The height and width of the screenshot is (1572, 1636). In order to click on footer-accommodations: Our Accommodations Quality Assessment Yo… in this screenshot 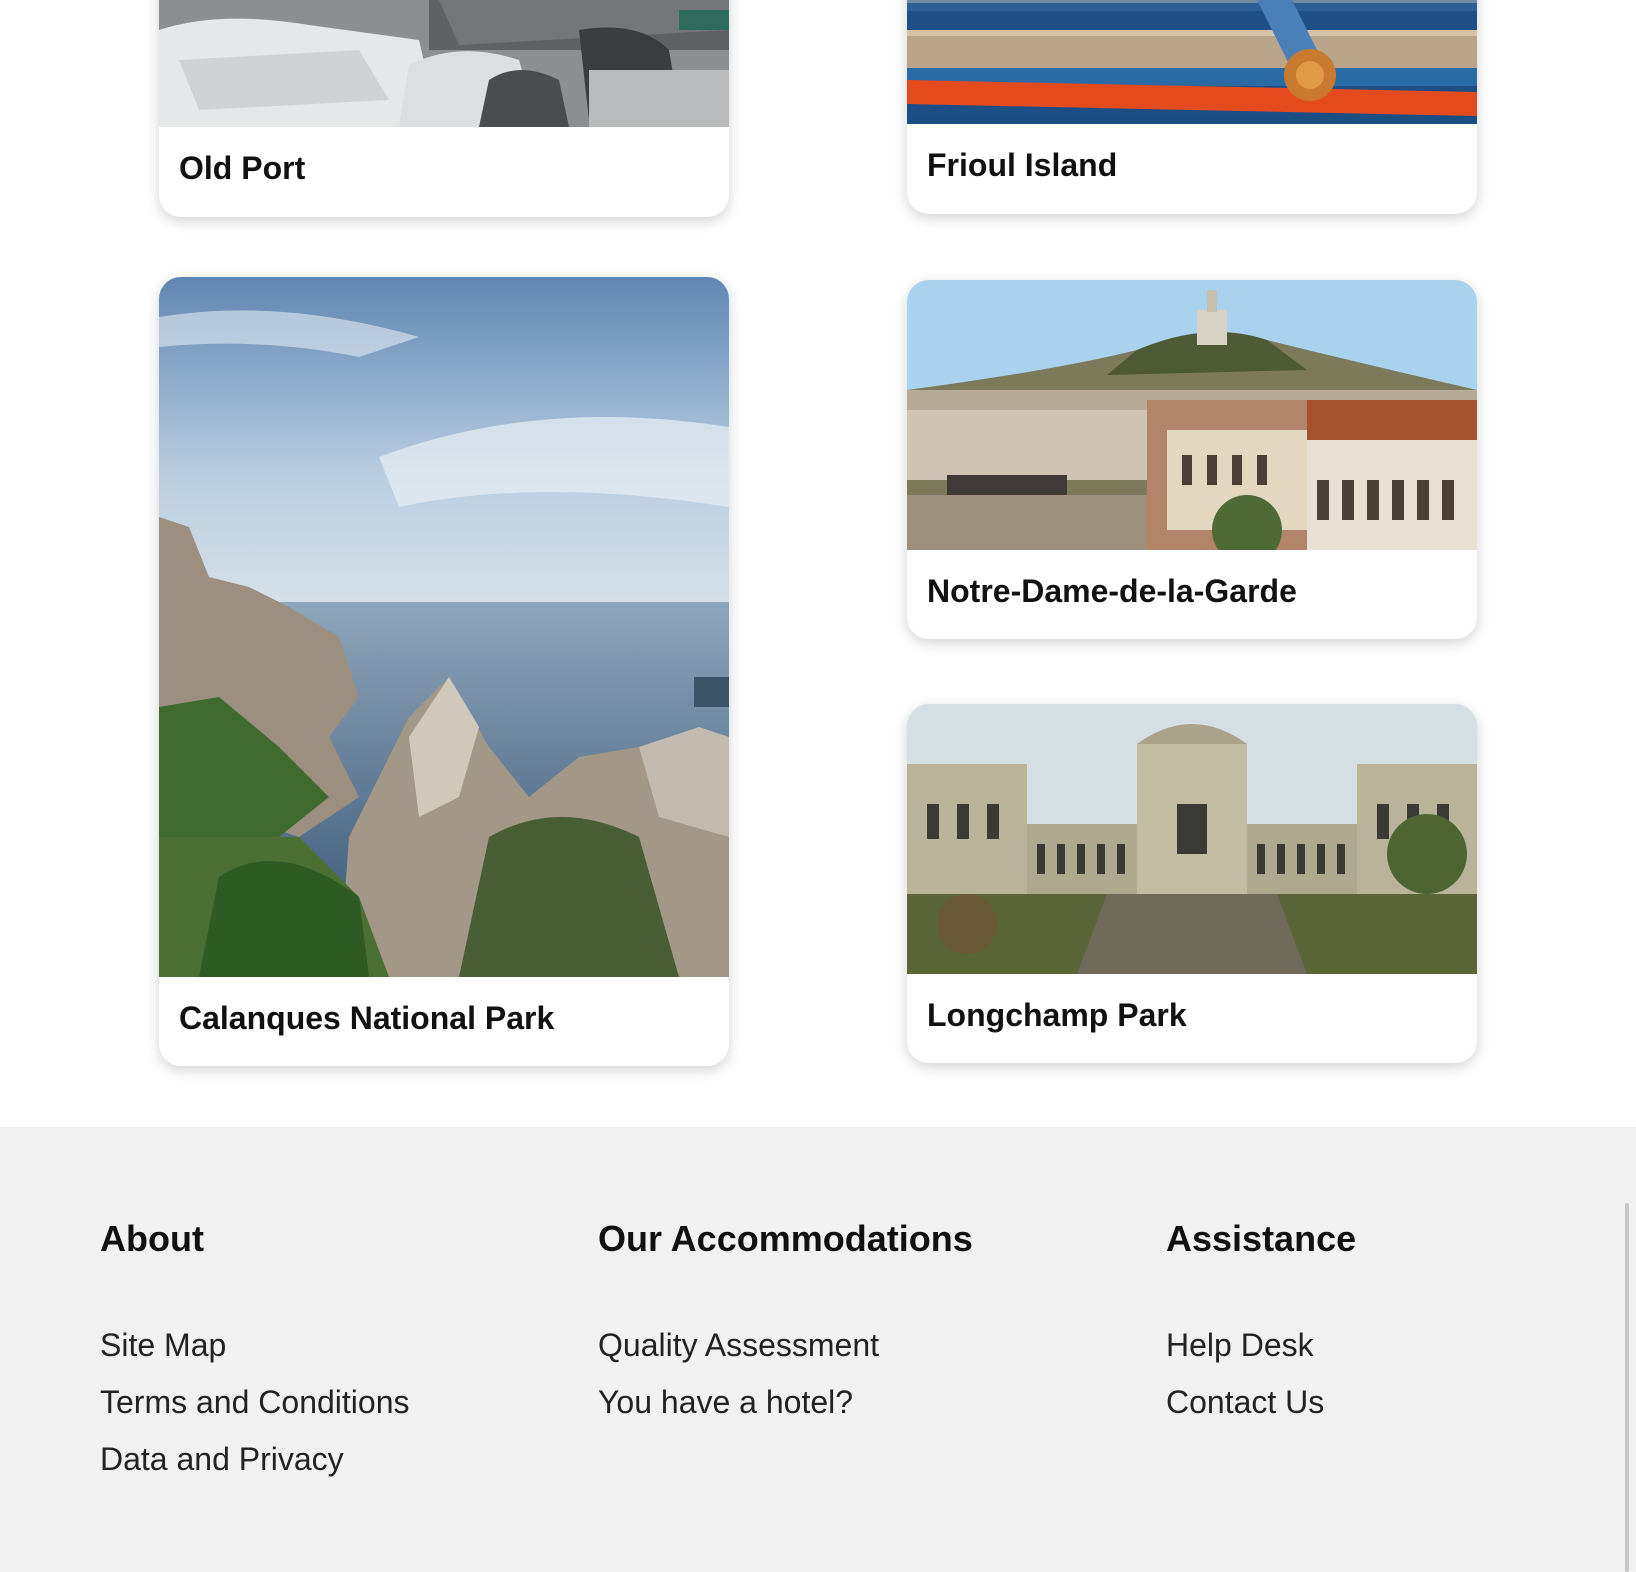, I will do `click(785, 1325)`.